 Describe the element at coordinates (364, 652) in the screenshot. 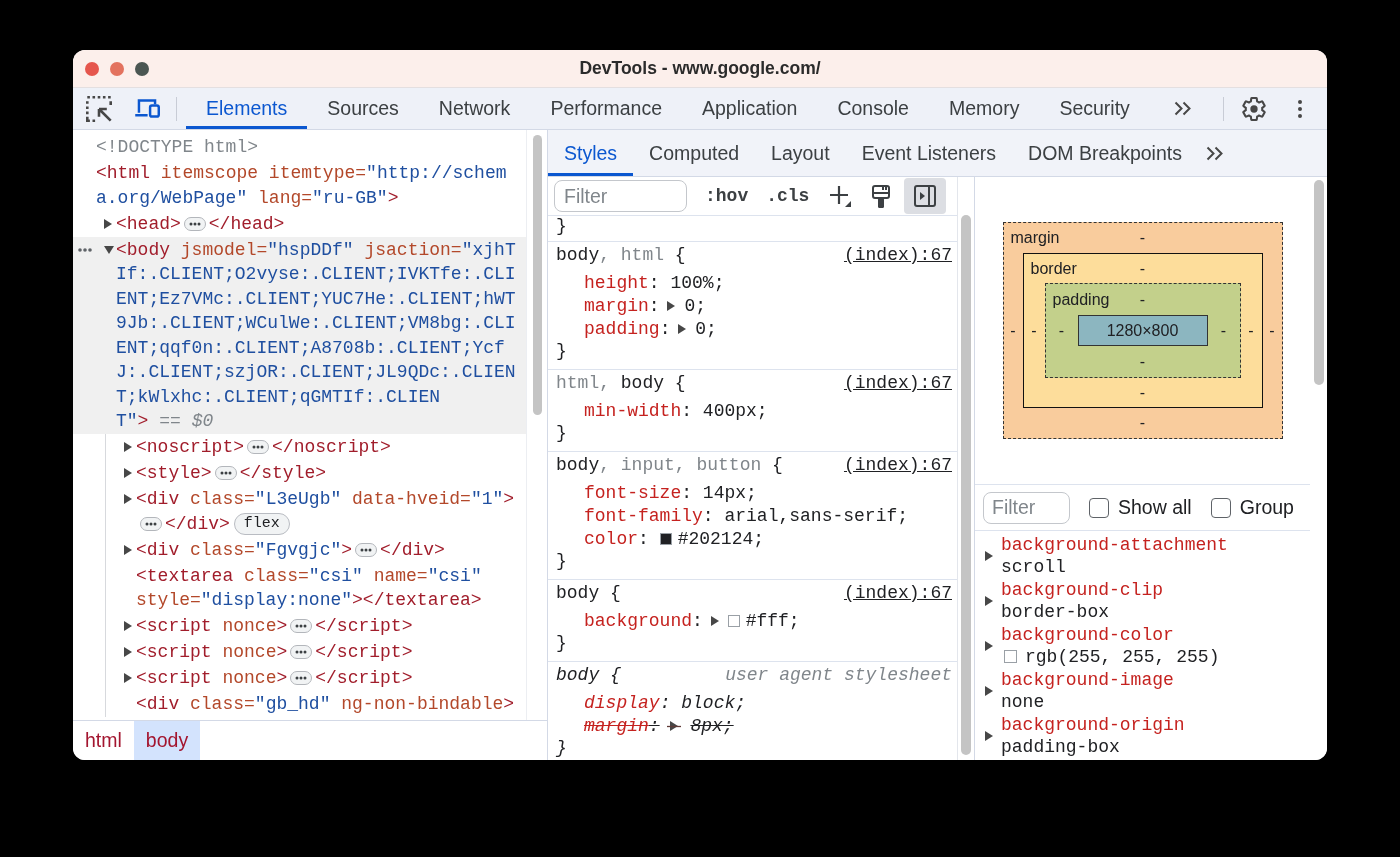

I see `dom-node-text: </script>` at that location.